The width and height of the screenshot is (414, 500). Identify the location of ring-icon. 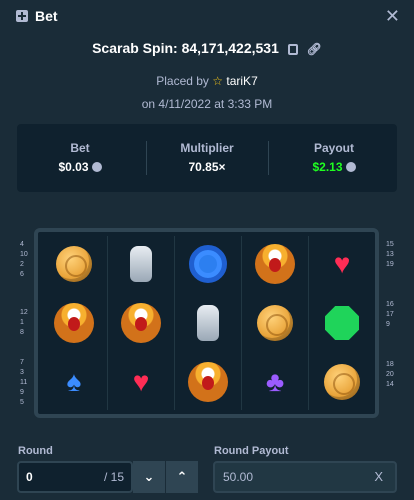
(208, 264).